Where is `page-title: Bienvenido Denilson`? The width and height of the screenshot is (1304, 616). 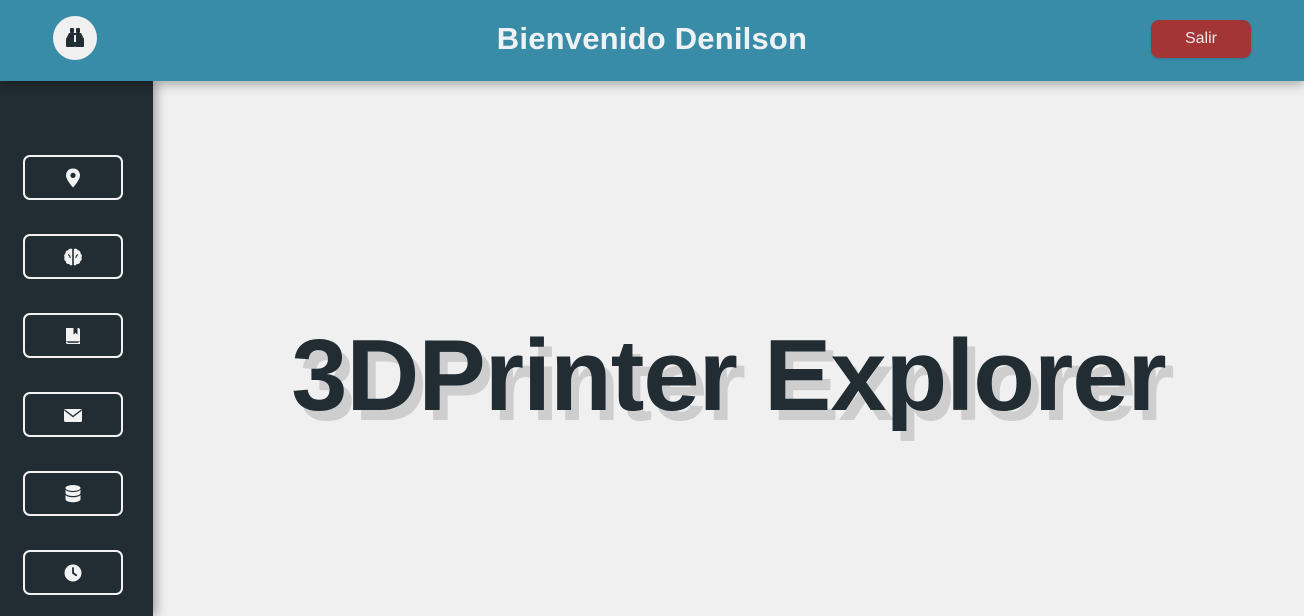
page-title: Bienvenido Denilson is located at coordinates (652, 38).